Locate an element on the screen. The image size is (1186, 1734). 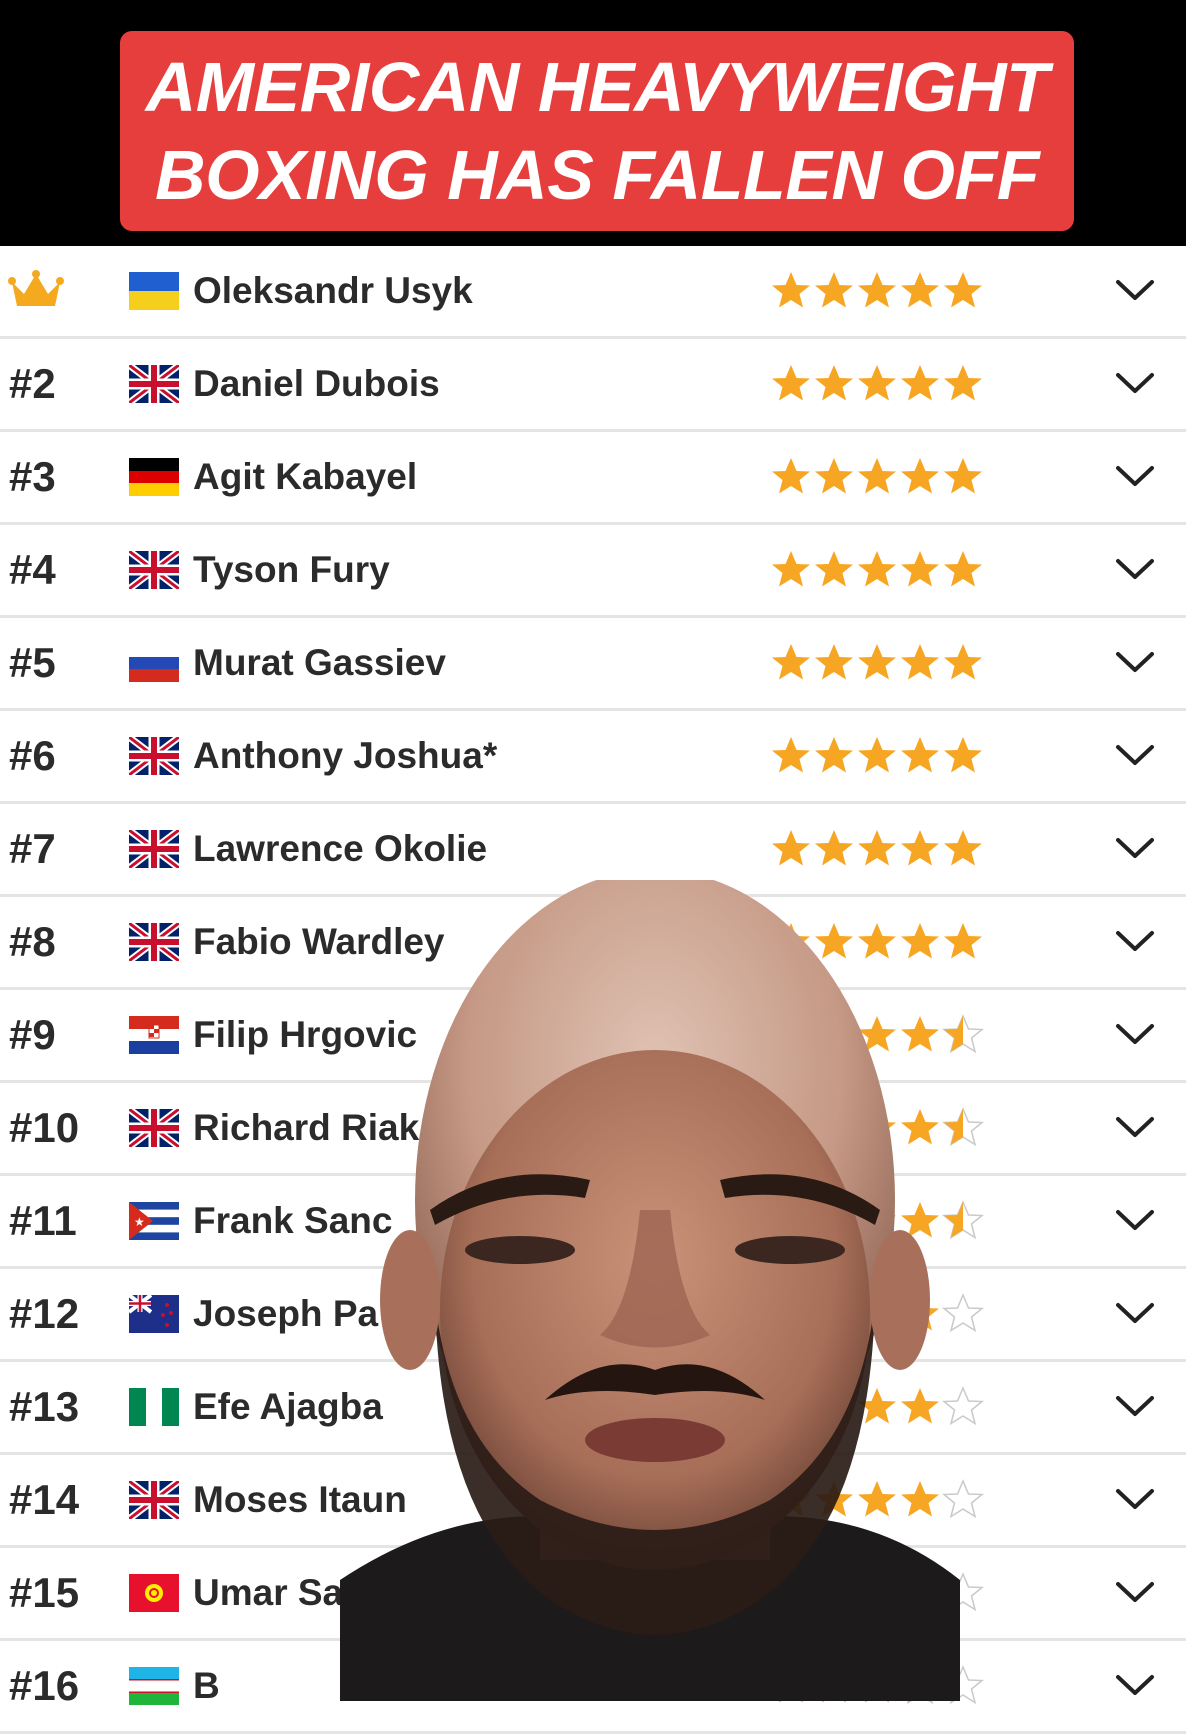
rank-number: #14 is located at coordinates (44, 1499).